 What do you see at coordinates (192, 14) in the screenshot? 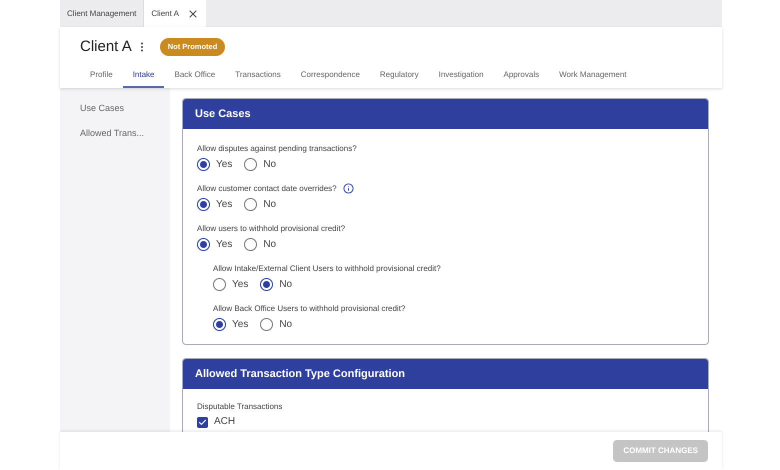
I see `close-icon` at bounding box center [192, 14].